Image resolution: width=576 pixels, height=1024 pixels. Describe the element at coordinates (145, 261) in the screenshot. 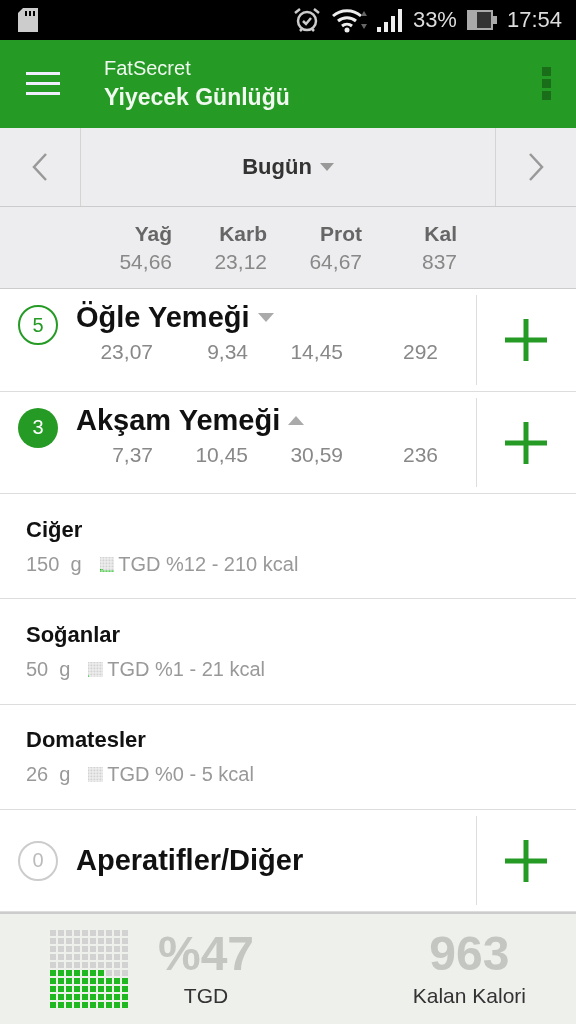

I see `total-value: 54,66` at that location.